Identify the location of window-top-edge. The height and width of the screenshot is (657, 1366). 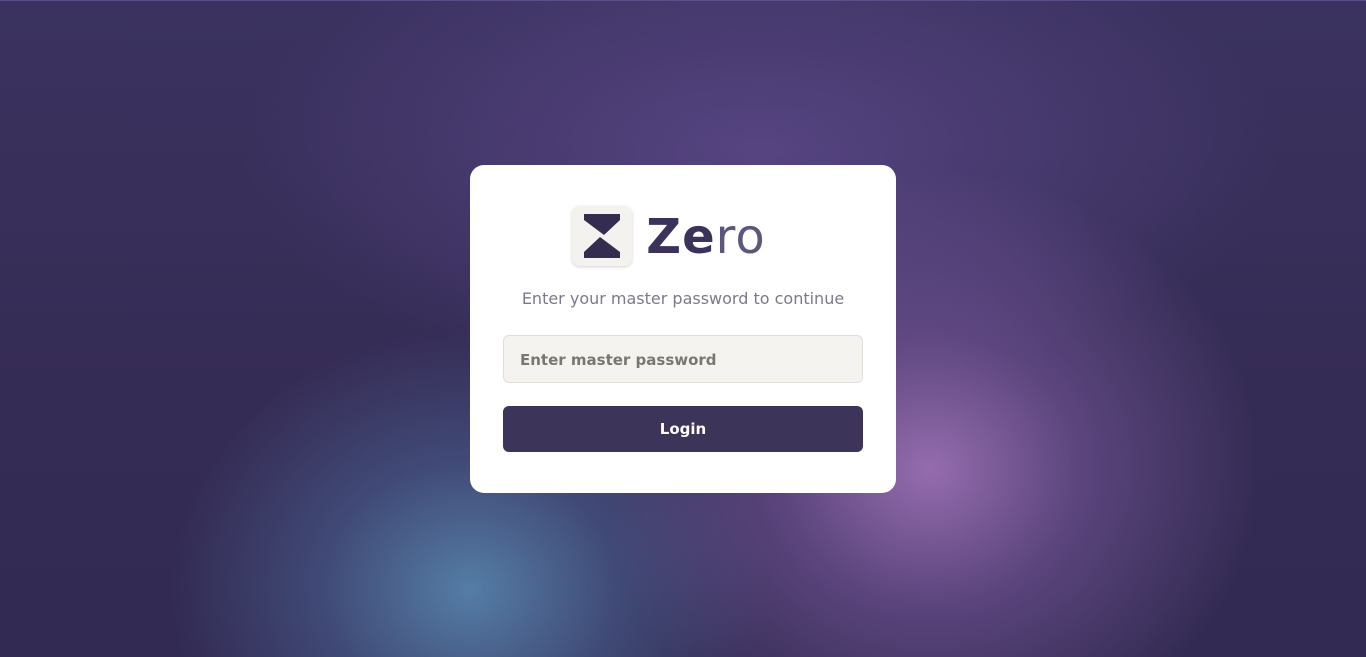
(683, 0).